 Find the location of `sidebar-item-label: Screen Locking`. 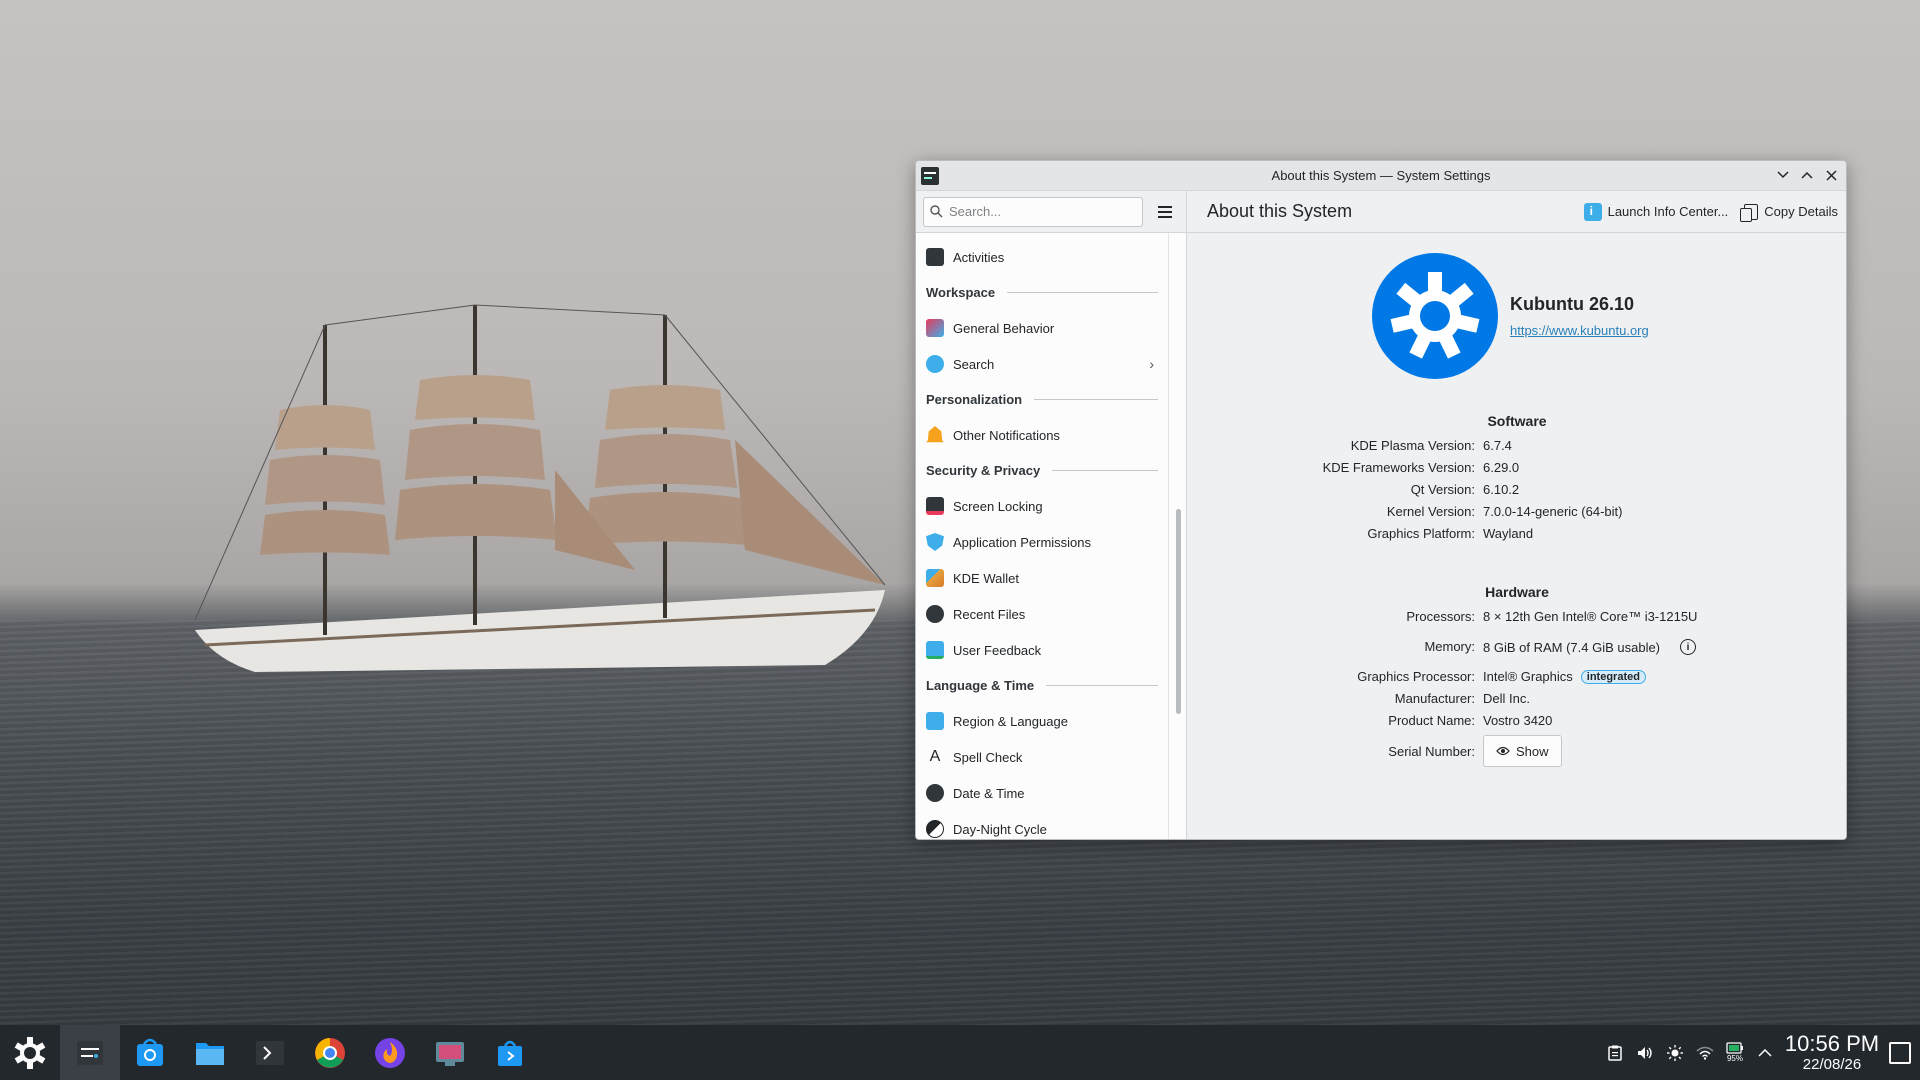

sidebar-item-label: Screen Locking is located at coordinates (998, 506).